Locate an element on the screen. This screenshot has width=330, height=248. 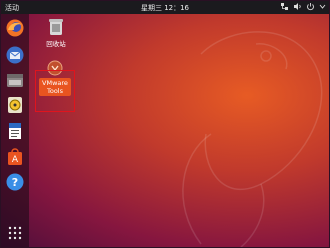
help-icon: ? is located at coordinates (15, 182).